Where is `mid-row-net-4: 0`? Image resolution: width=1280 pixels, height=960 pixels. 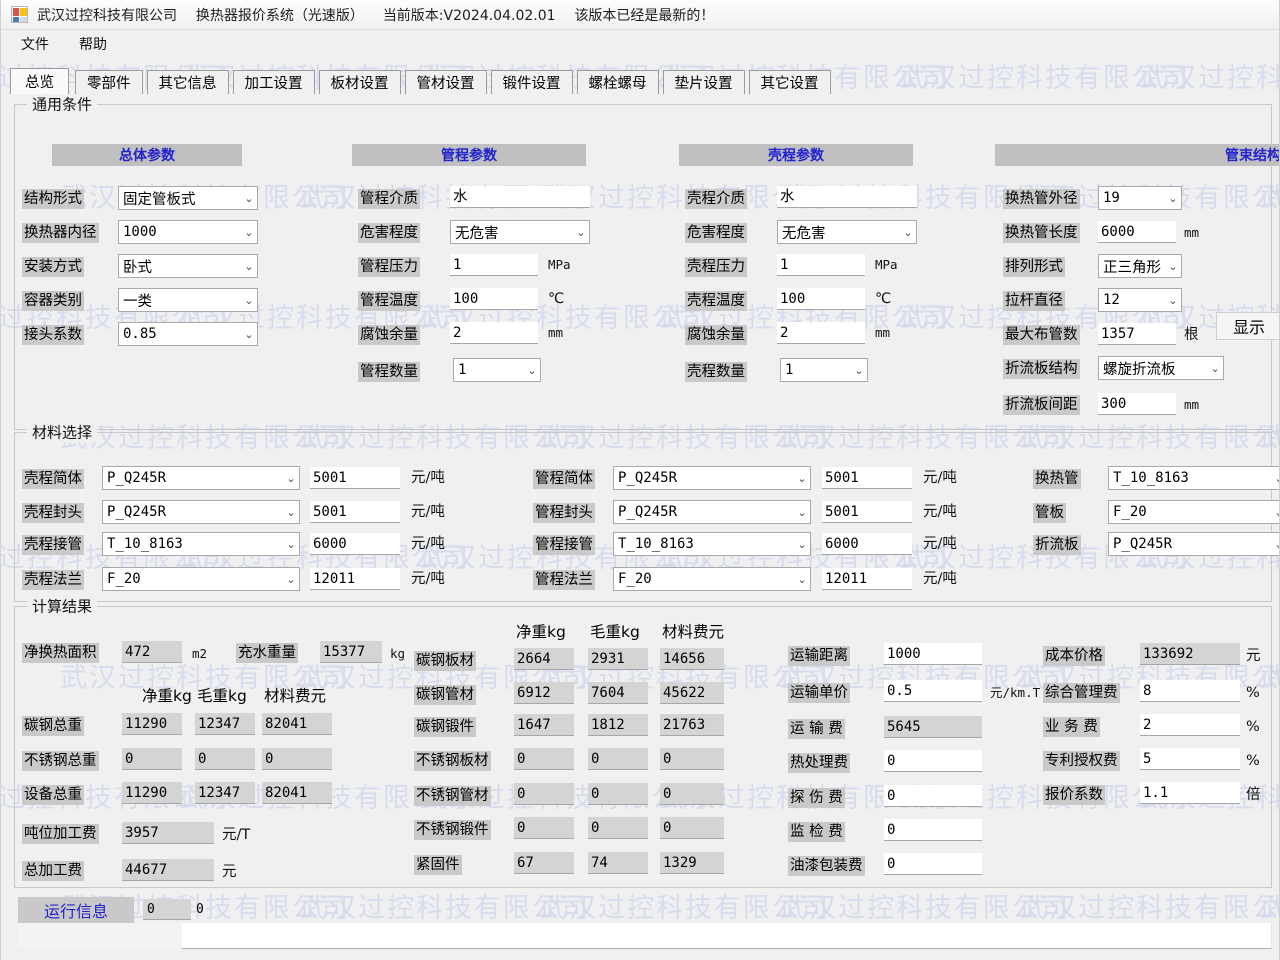 mid-row-net-4: 0 is located at coordinates (544, 794).